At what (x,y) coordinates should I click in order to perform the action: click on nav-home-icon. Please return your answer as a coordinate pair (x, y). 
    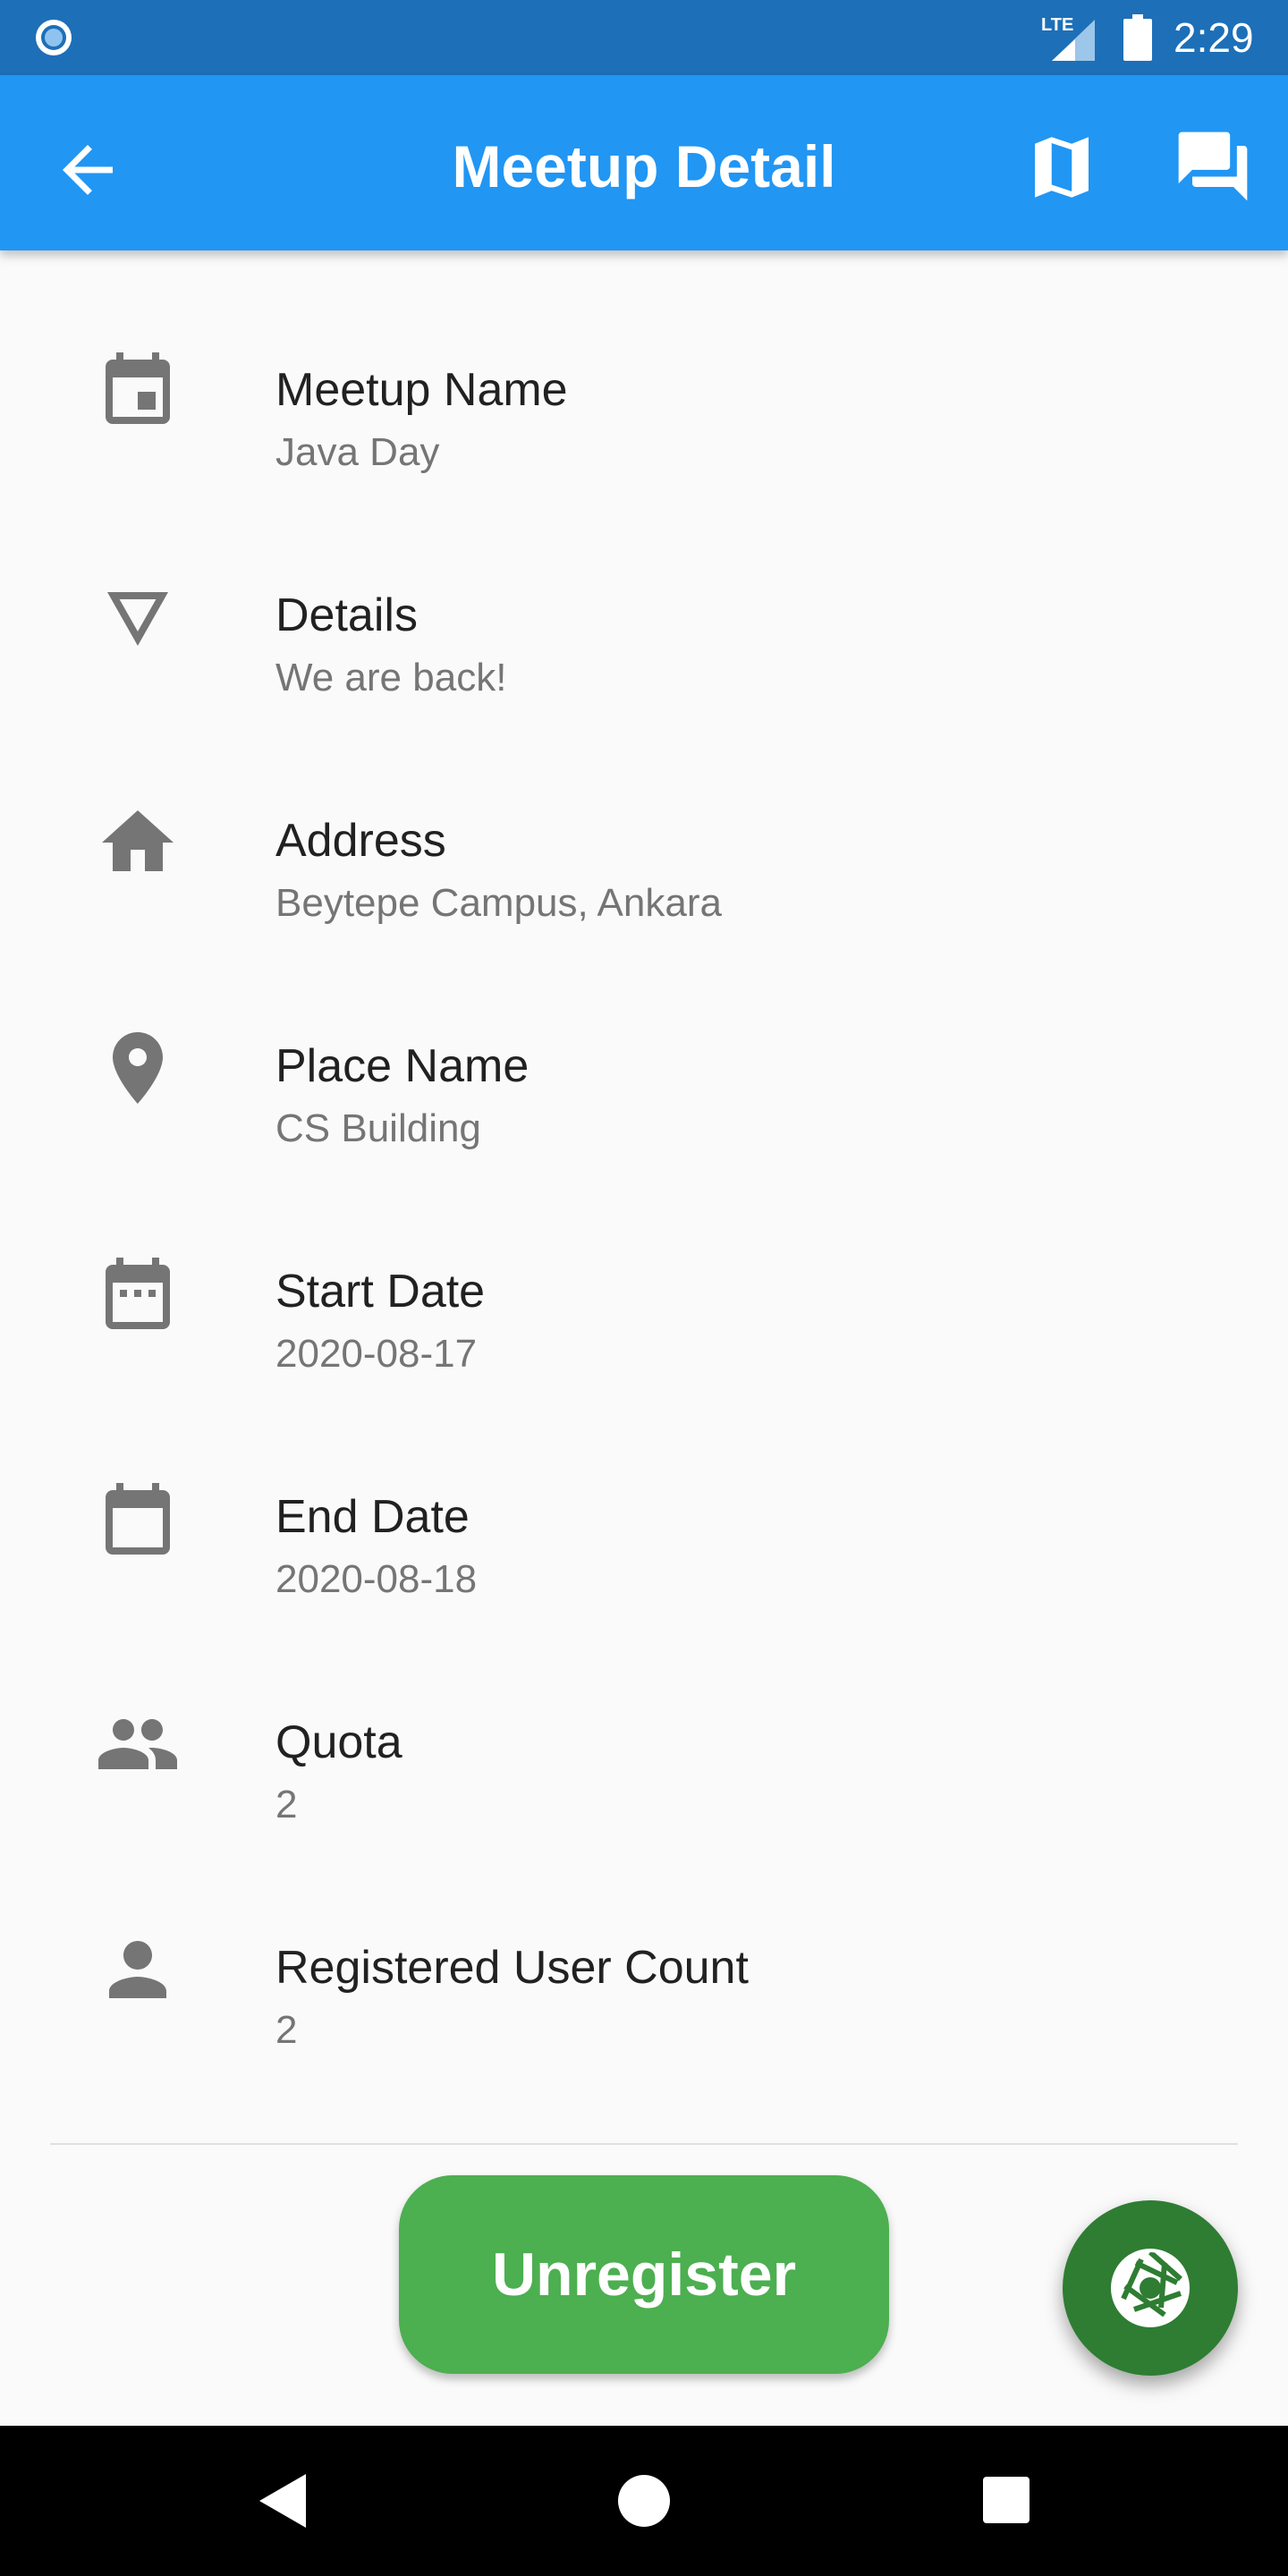
    Looking at the image, I should click on (644, 2501).